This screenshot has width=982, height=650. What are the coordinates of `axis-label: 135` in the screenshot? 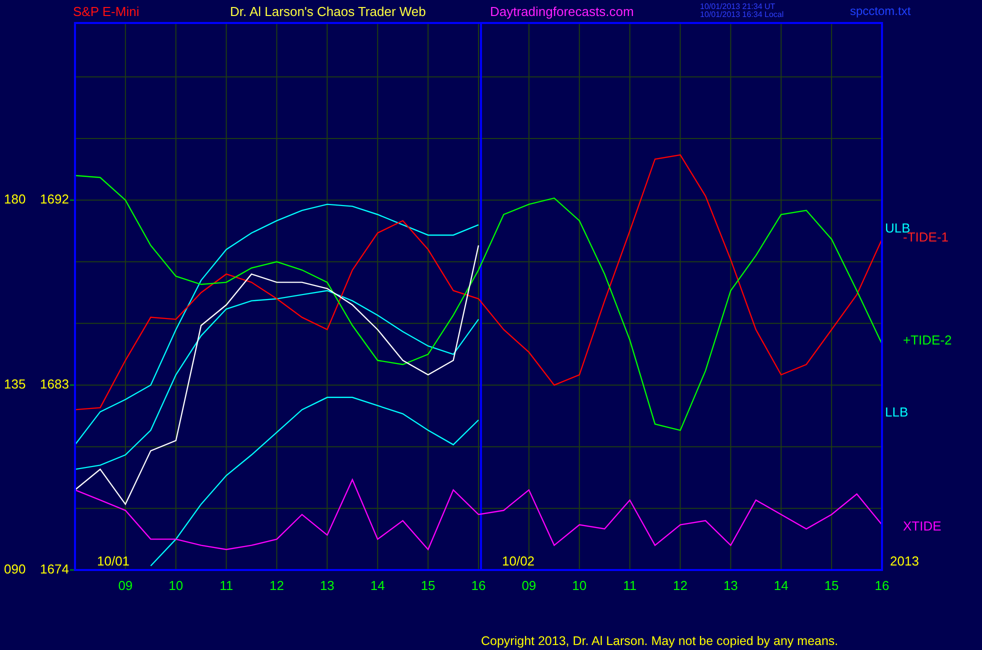 It's located at (15, 384).